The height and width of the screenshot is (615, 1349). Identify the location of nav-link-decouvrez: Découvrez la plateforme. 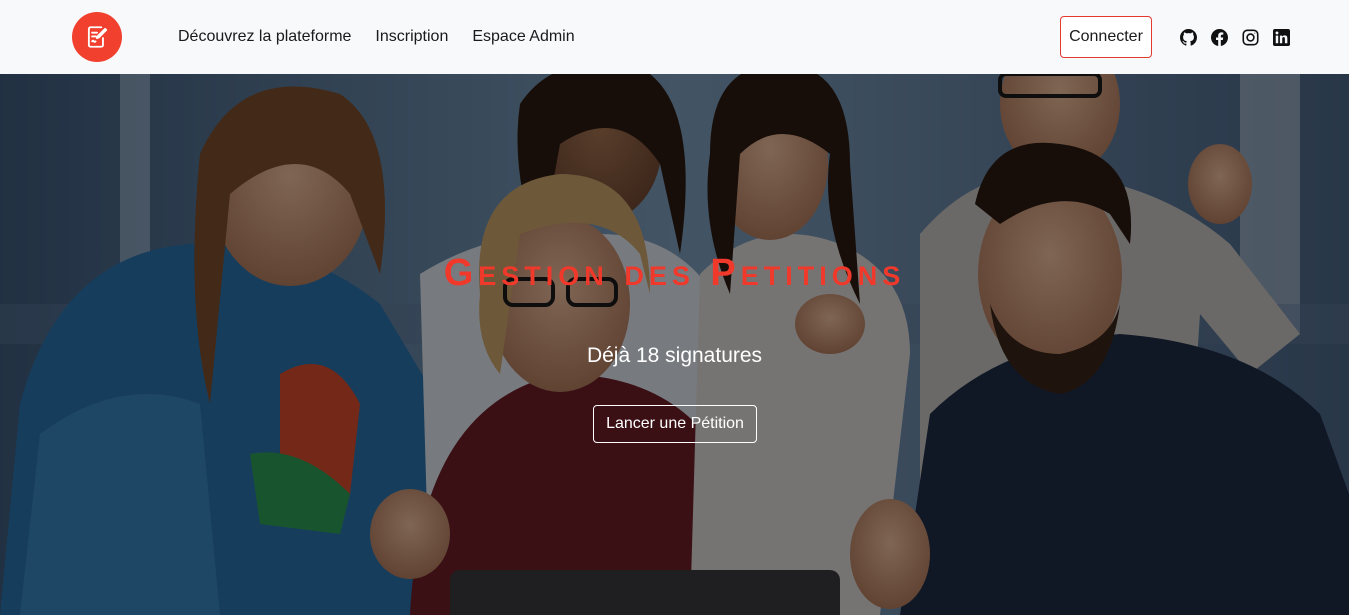
(264, 37).